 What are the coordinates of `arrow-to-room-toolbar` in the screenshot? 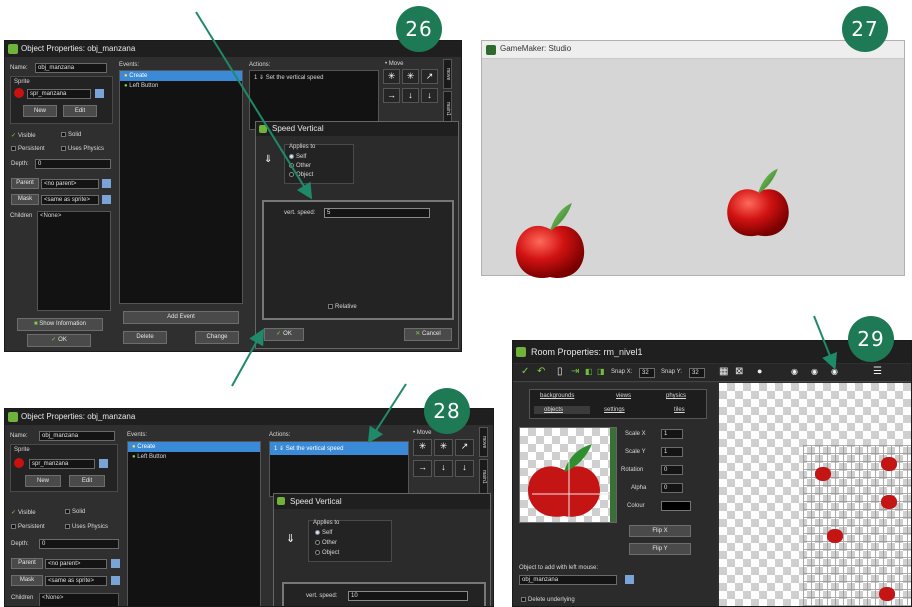 It's located at (825, 342).